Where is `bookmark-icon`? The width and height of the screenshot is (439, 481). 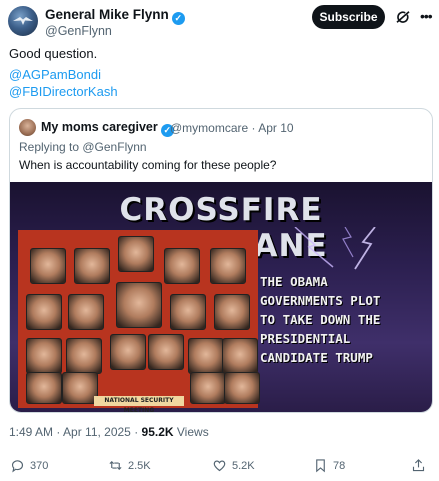
bookmark-icon is located at coordinates (320, 466).